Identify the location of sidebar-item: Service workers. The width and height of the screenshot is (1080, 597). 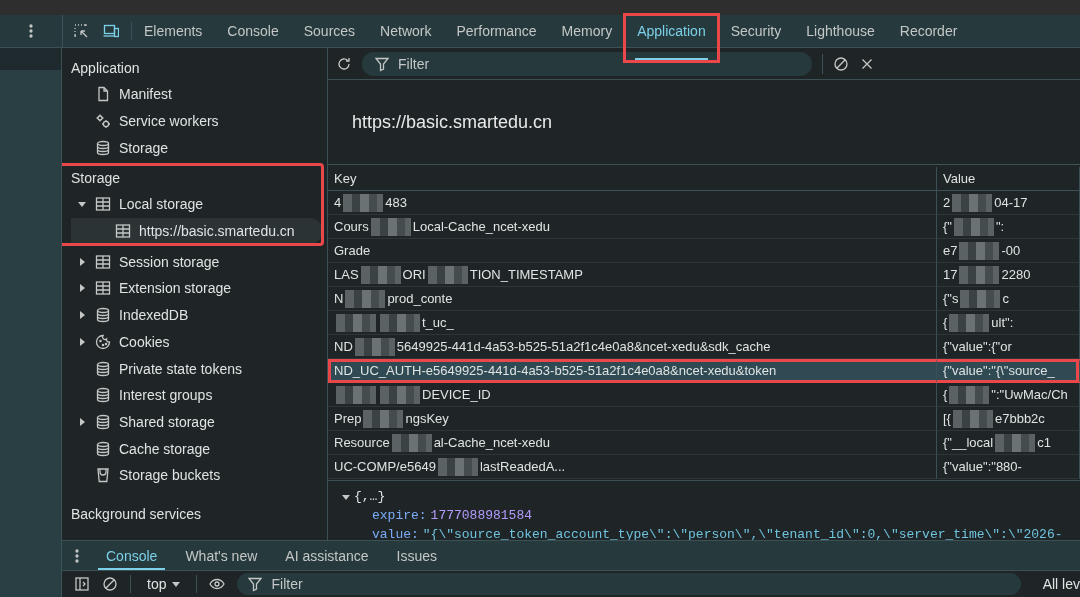
(196, 121).